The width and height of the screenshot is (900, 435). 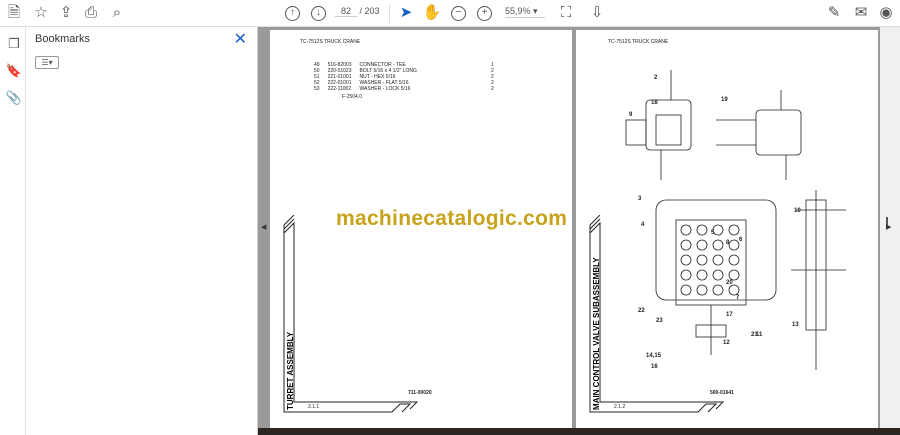 I want to click on bookmarks-title: Bookmarks, so click(x=63, y=39).